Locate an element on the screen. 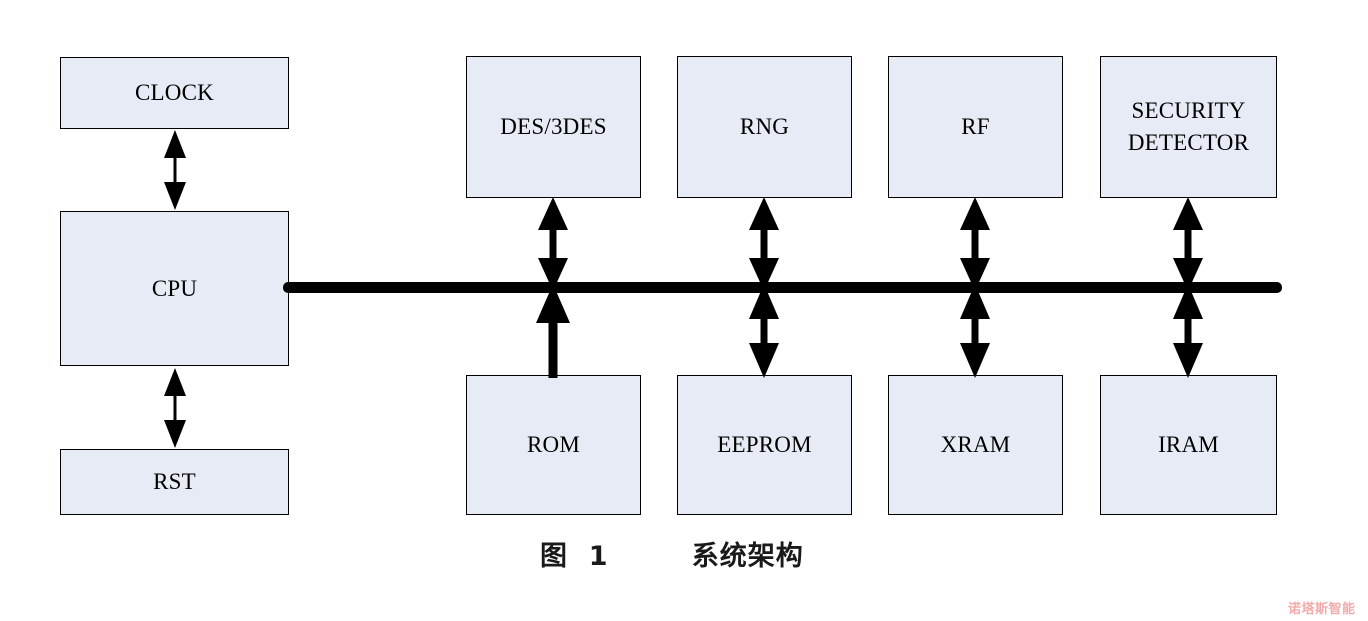  connector-eeprom-bus is located at coordinates (764, 331).